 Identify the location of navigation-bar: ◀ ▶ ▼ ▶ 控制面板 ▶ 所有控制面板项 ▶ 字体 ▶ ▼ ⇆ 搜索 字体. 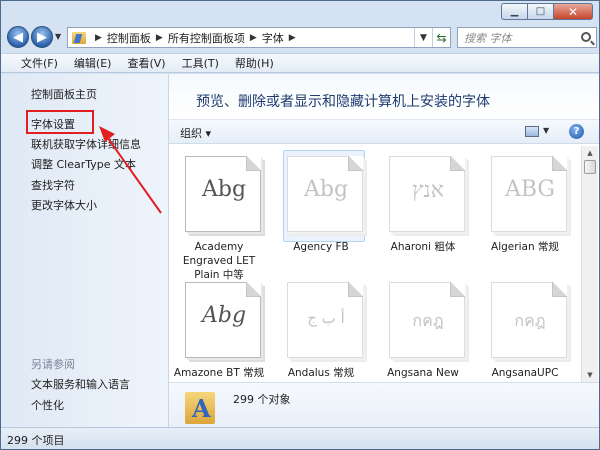
(301, 38).